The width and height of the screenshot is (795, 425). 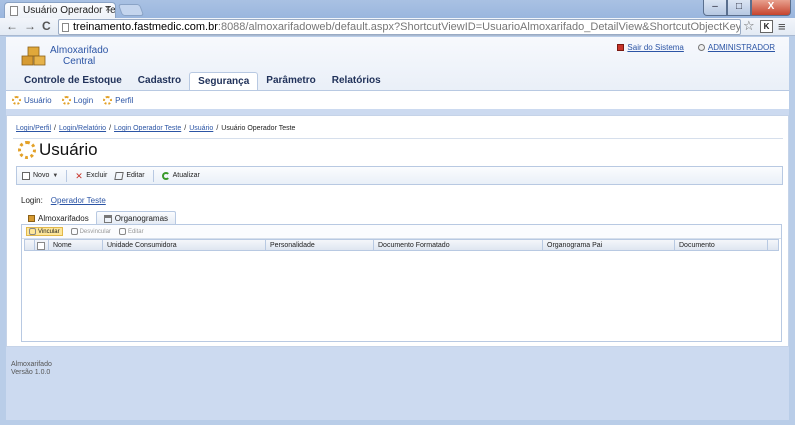 I want to click on new-button: Novo ▼, so click(x=40, y=175).